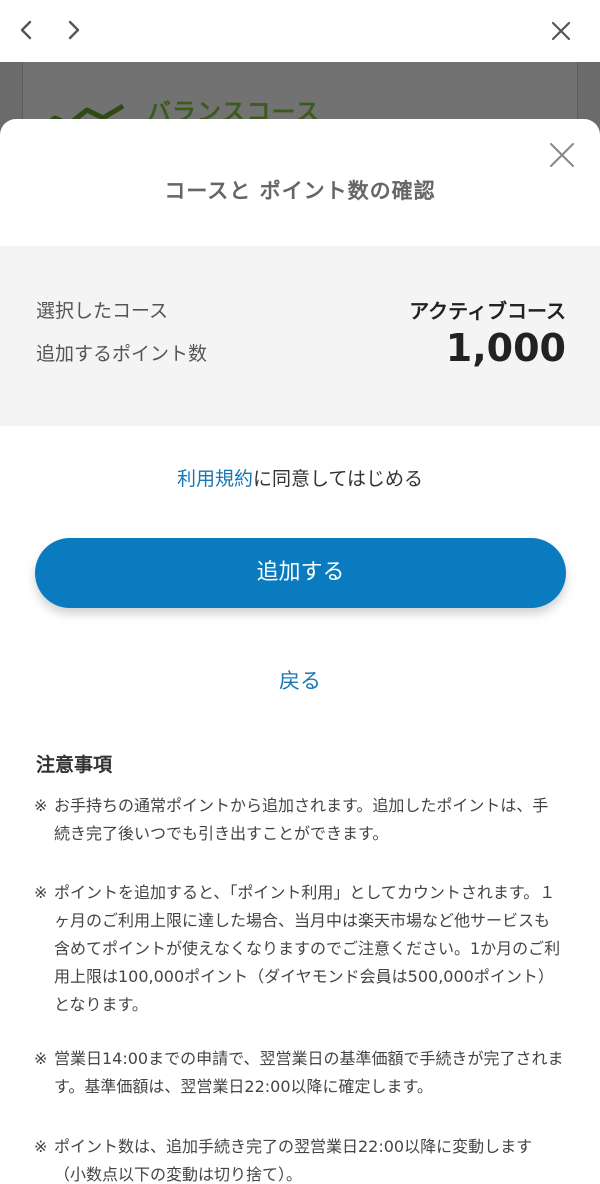 The height and width of the screenshot is (1184, 600). What do you see at coordinates (122, 354) in the screenshot?
I see `points-label: 追加するポイント数` at bounding box center [122, 354].